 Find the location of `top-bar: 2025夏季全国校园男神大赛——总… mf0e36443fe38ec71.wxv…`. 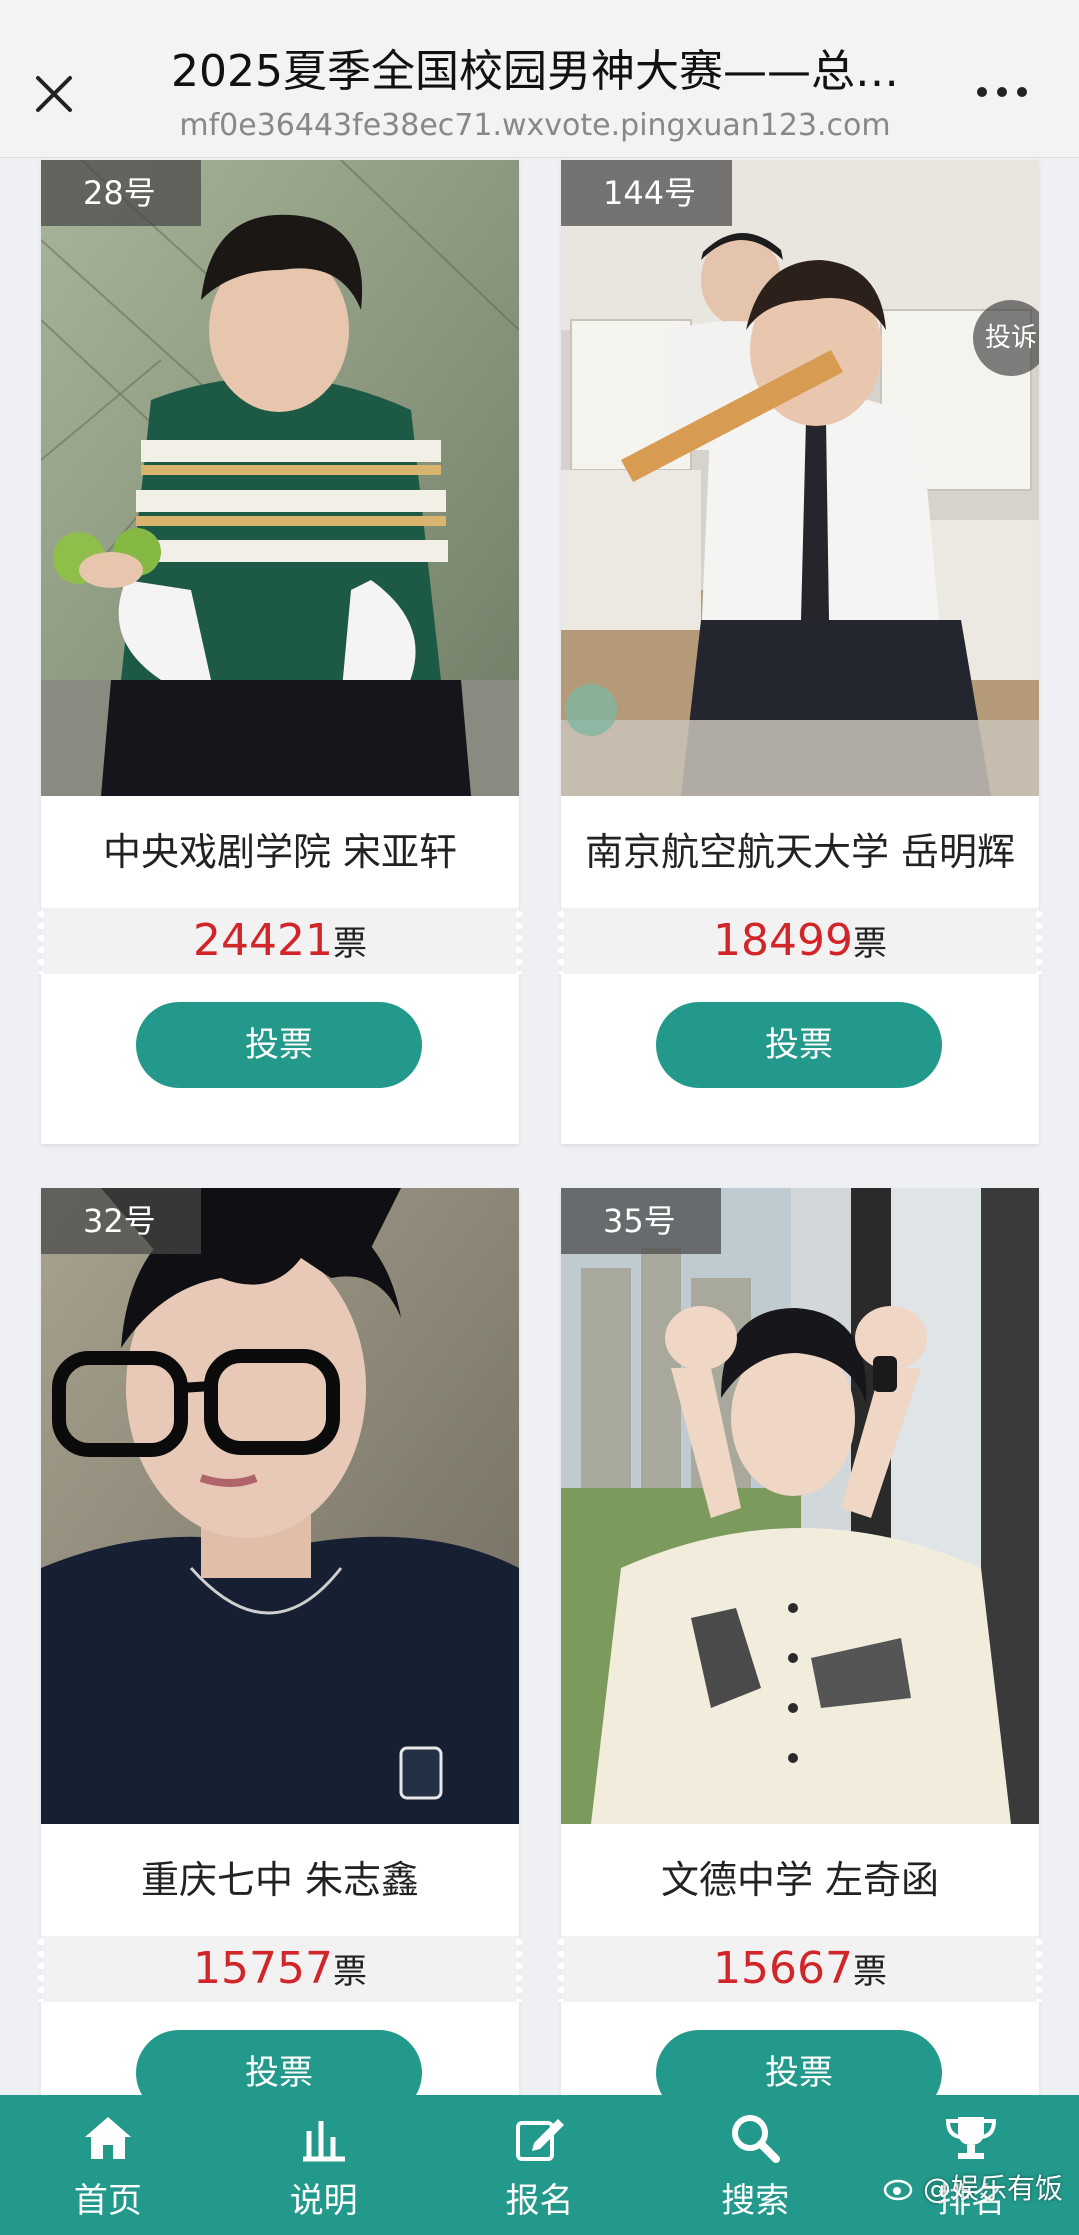

top-bar: 2025夏季全国校园男神大赛——总… mf0e36443fe38ec71.wxv… is located at coordinates (539, 79).